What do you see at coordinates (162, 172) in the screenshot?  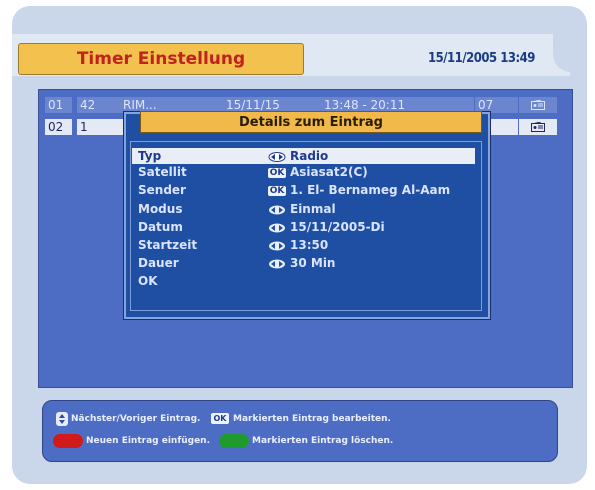 I see `field-satellit-label: Satellit` at bounding box center [162, 172].